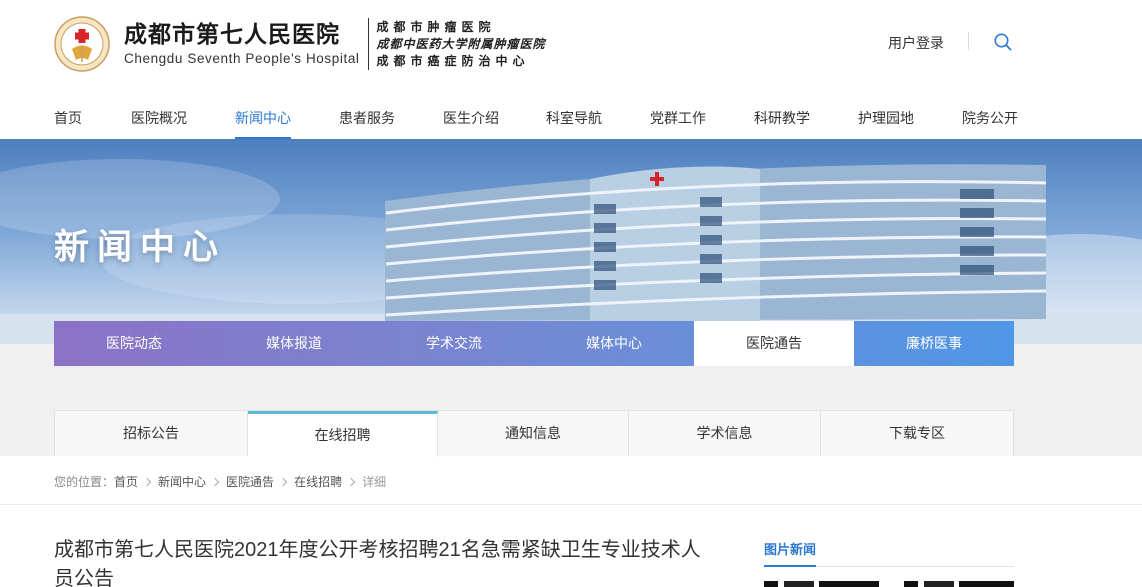  Describe the element at coordinates (454, 343) in the screenshot. I see `category-tab-academic: 学术交流` at that location.